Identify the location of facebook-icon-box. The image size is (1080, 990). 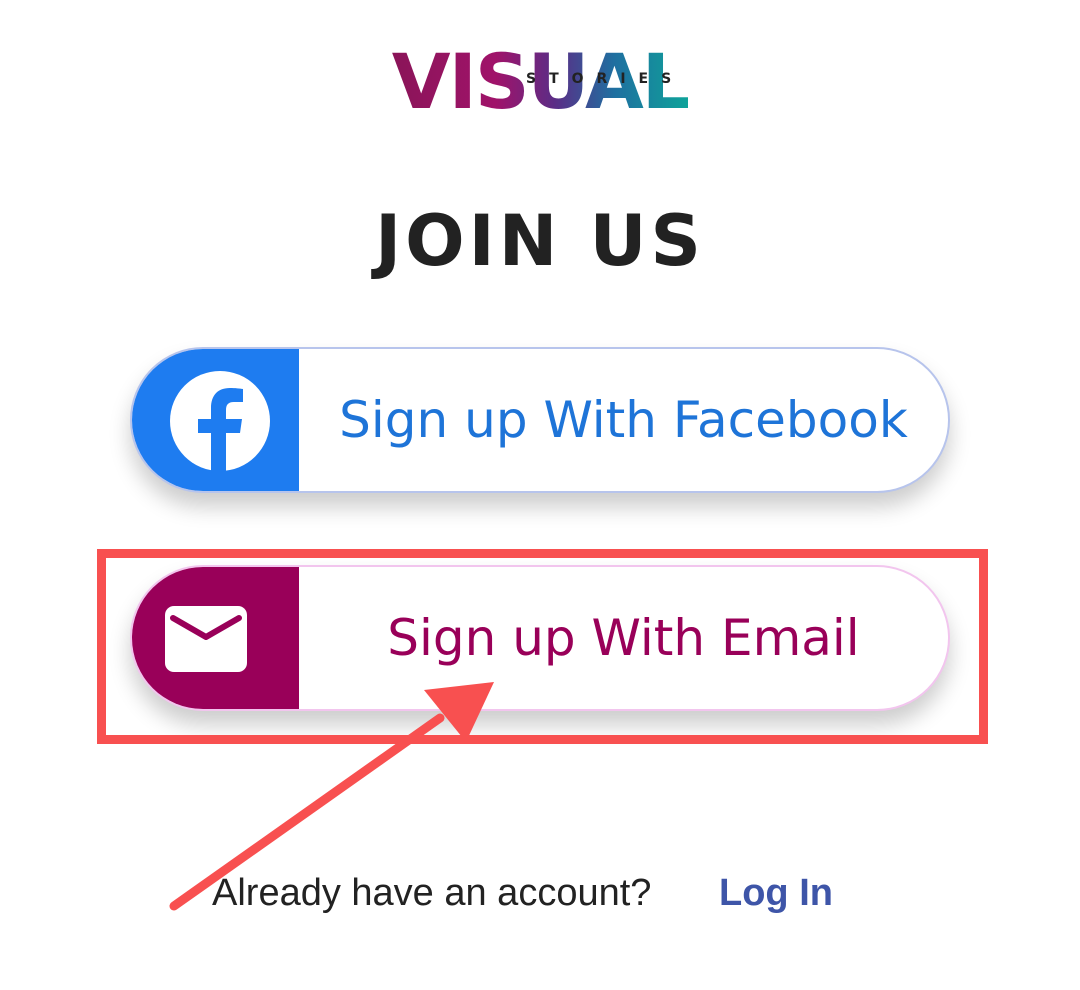
(215, 420).